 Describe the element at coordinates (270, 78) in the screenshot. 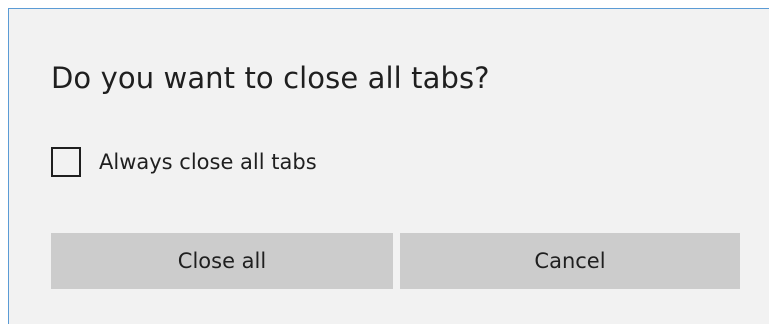

I see `dialog-title: Do you want to close all tabs?` at that location.